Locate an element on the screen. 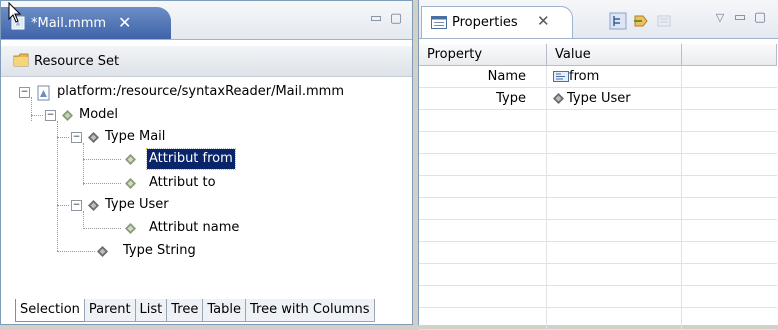 Image resolution: width=778 pixels, height=330 pixels. property-value-cell: from is located at coordinates (614, 76).